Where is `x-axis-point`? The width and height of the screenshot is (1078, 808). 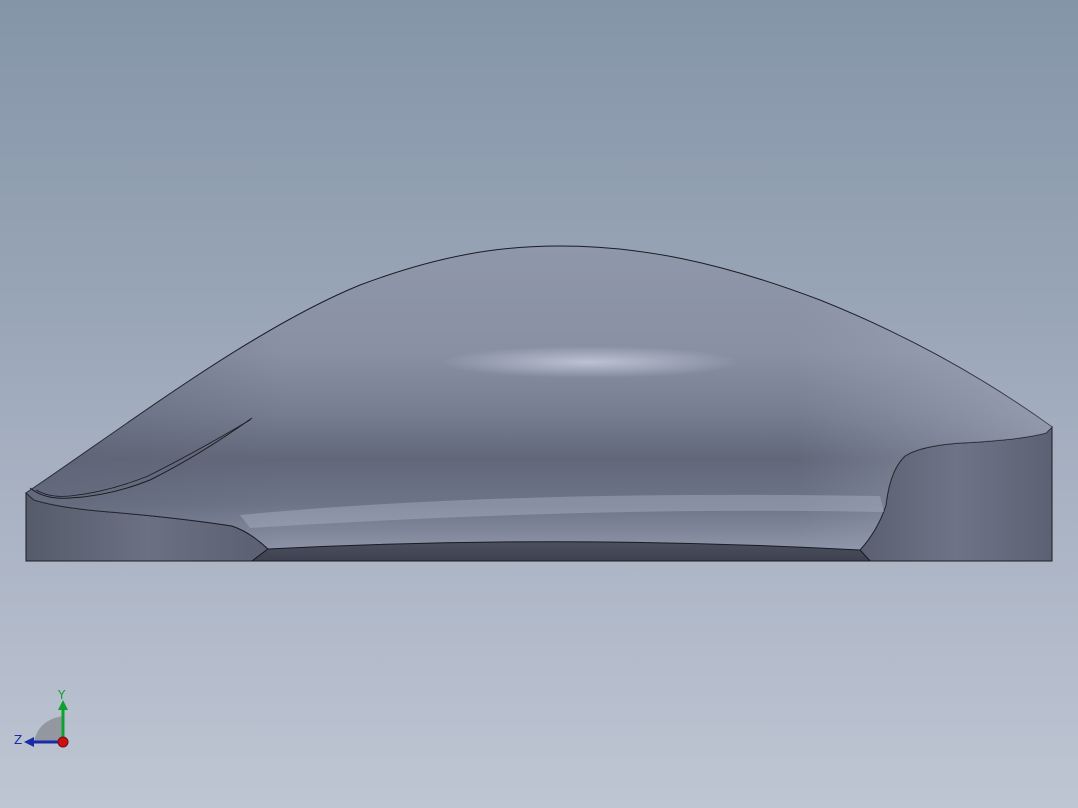 x-axis-point is located at coordinates (63, 742).